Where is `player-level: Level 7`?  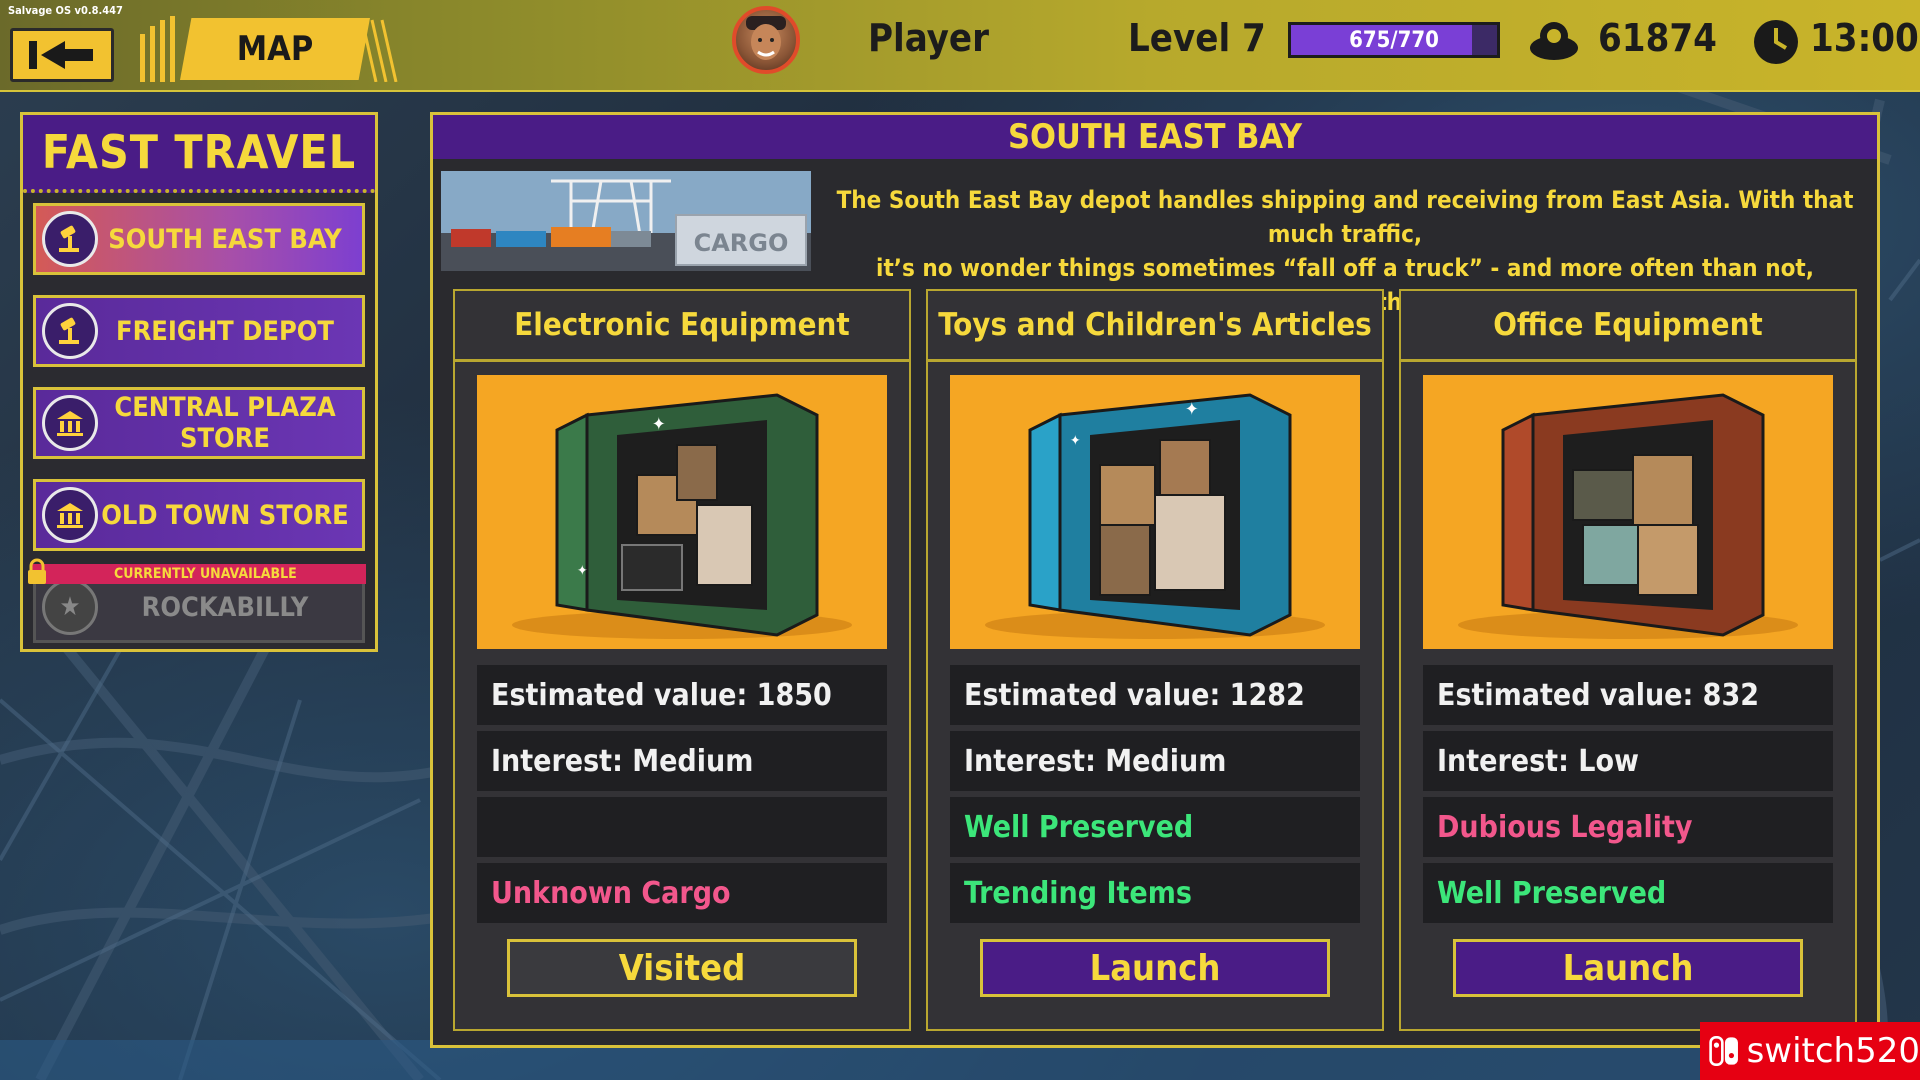
player-level: Level 7 is located at coordinates (1197, 38).